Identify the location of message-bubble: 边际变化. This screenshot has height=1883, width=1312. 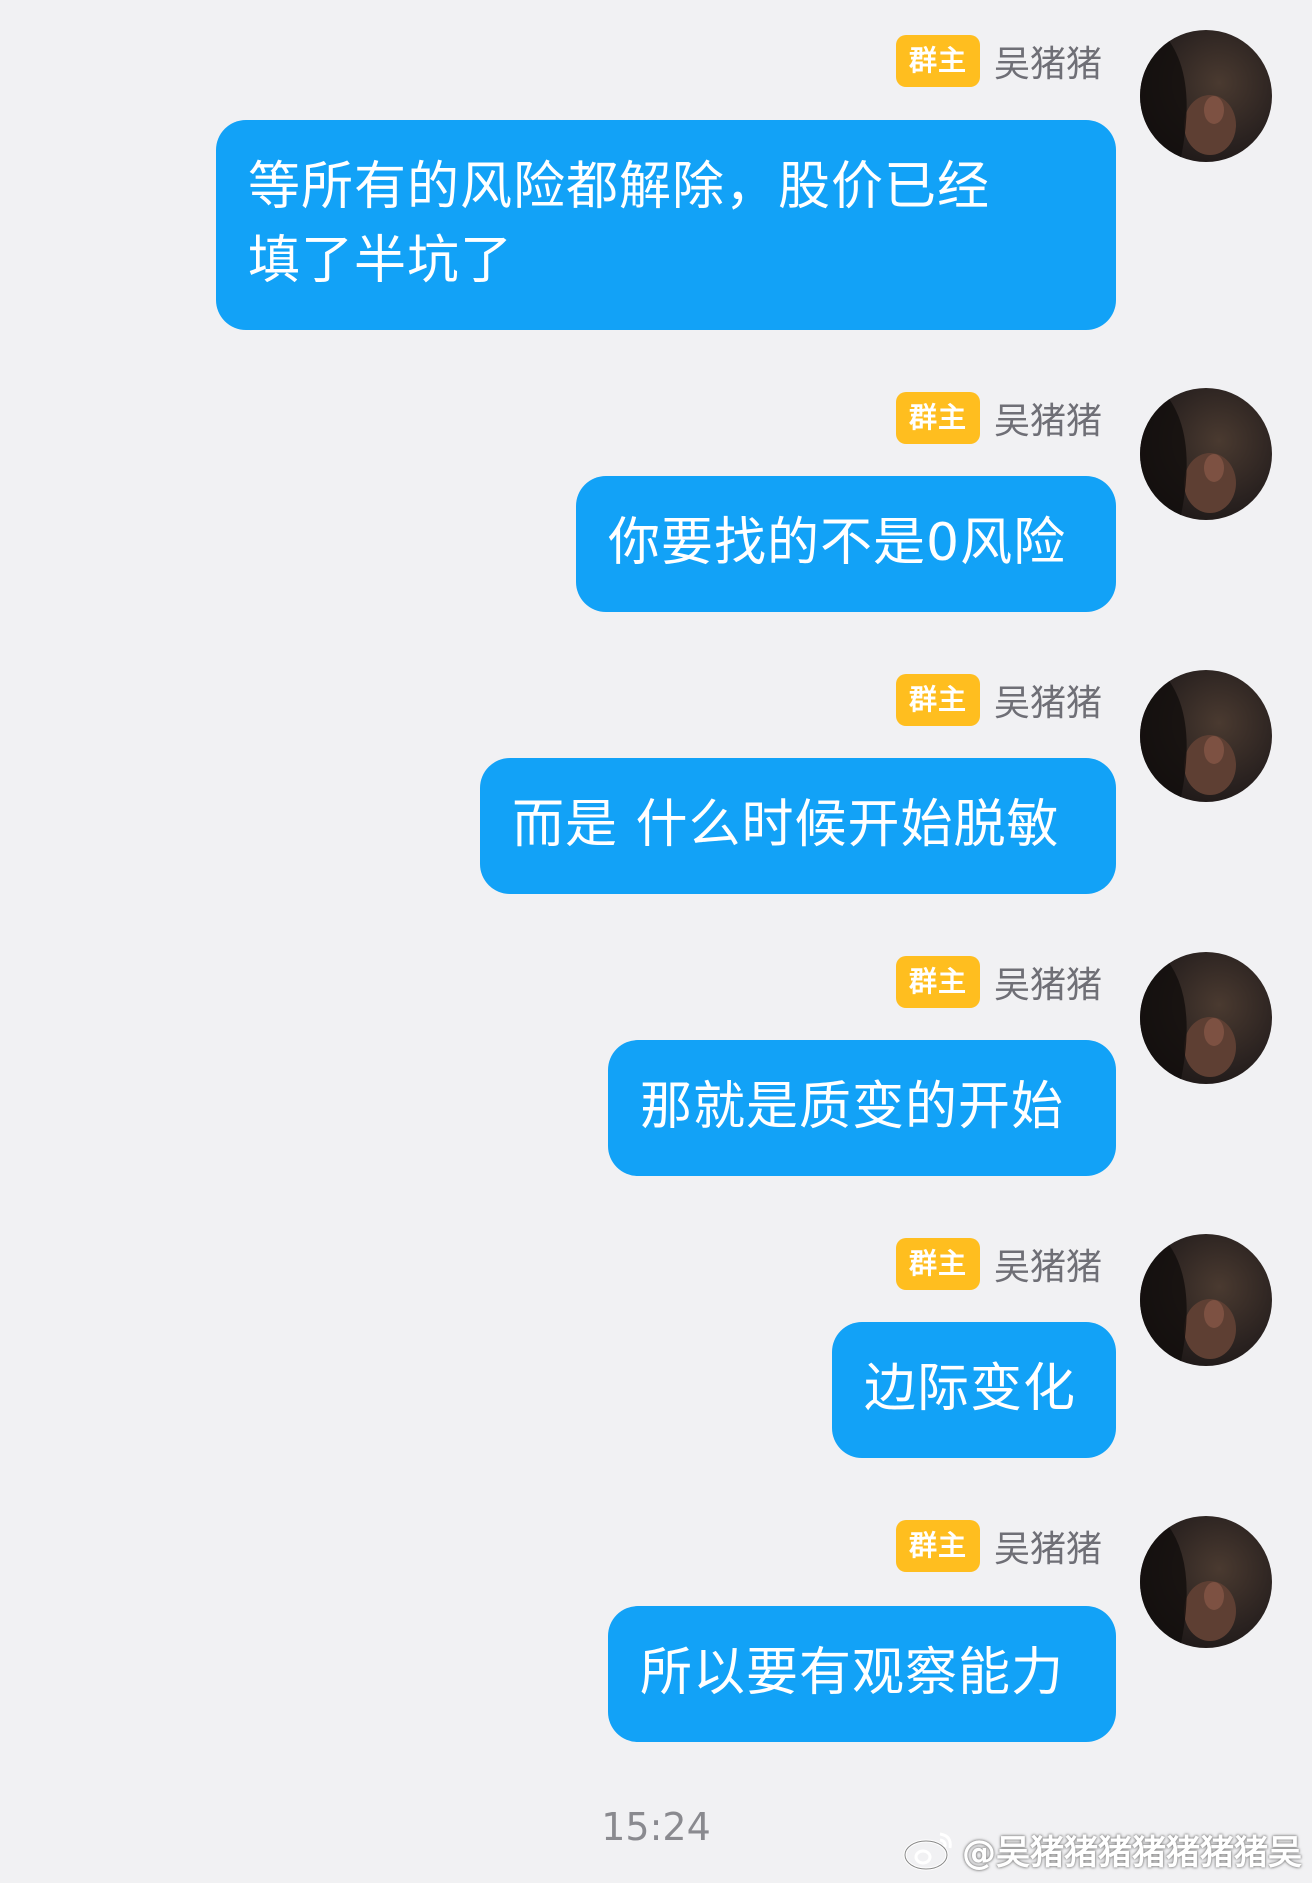
(974, 1390).